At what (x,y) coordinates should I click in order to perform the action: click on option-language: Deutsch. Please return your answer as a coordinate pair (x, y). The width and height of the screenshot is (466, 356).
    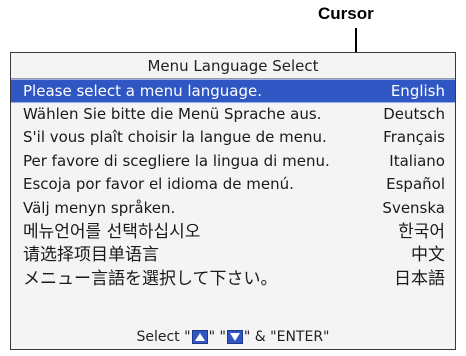
    Looking at the image, I should click on (414, 113).